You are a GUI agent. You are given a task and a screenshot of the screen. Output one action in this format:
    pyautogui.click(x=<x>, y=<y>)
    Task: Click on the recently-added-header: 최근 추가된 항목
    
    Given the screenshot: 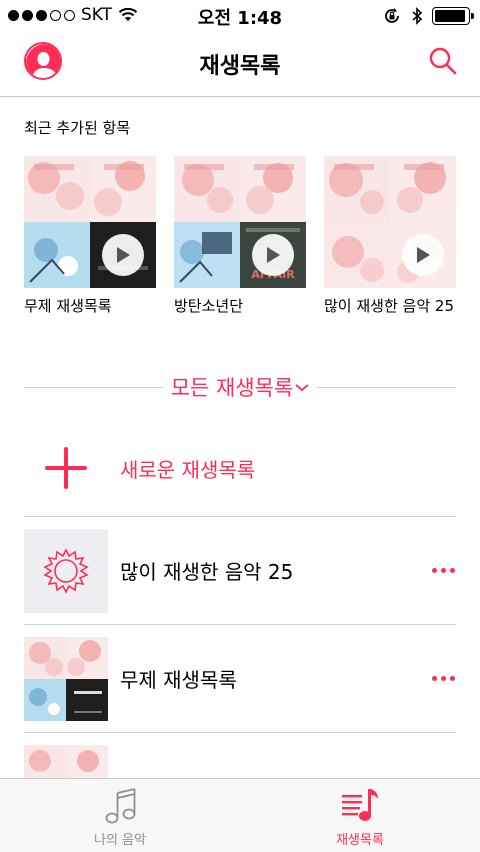 What is the action you would take?
    pyautogui.click(x=77, y=128)
    